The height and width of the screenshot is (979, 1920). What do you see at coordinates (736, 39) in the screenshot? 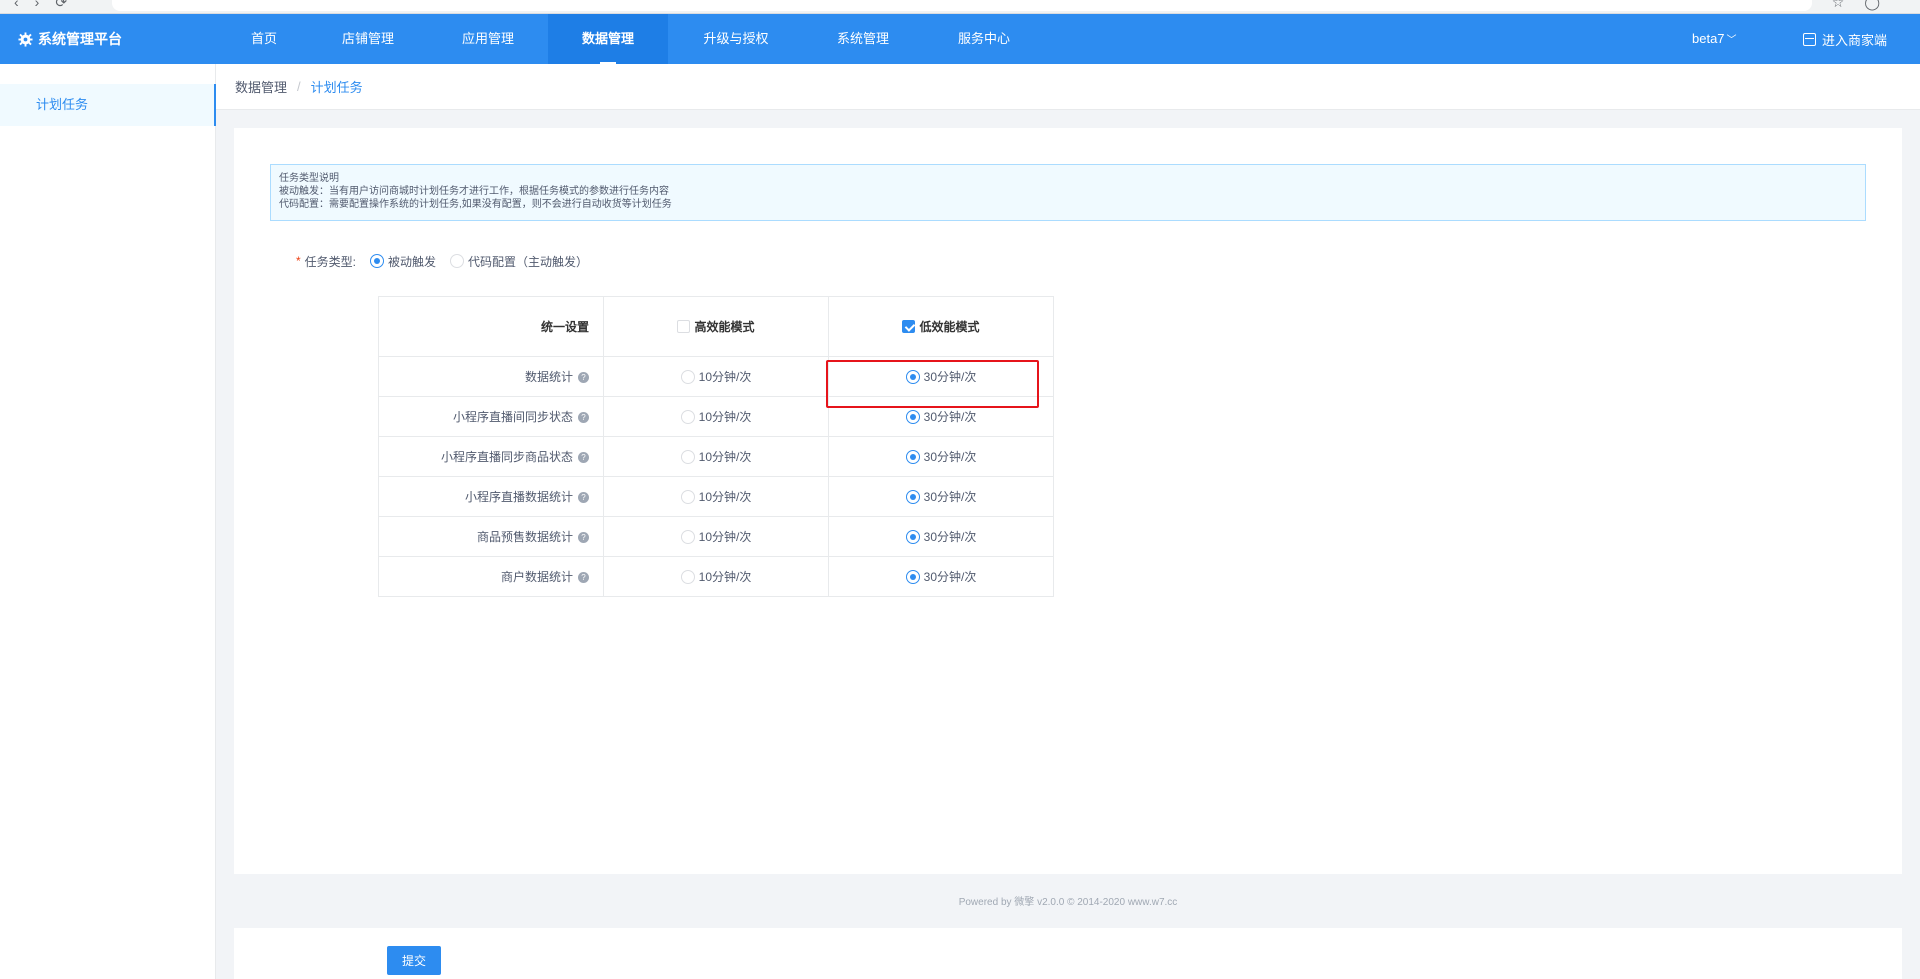
I see `nav-tab-upgrade: 升级与授权` at bounding box center [736, 39].